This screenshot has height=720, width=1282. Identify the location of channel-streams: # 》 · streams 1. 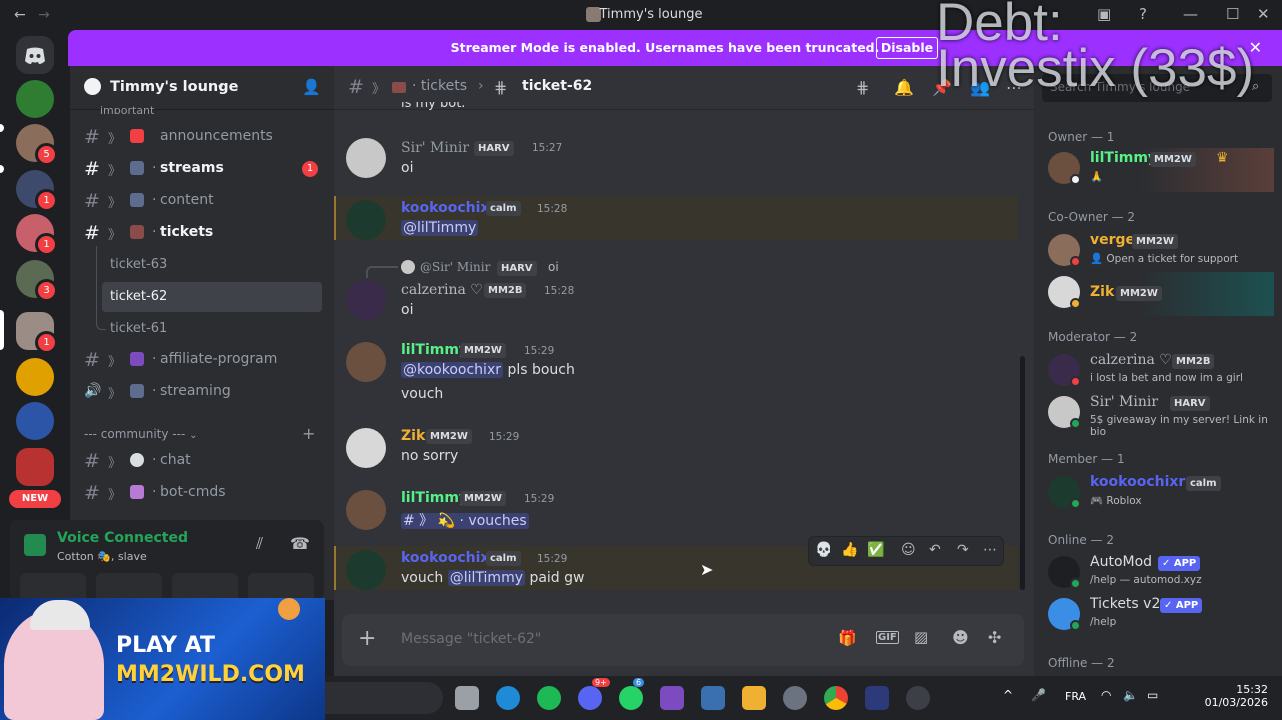
(163, 169).